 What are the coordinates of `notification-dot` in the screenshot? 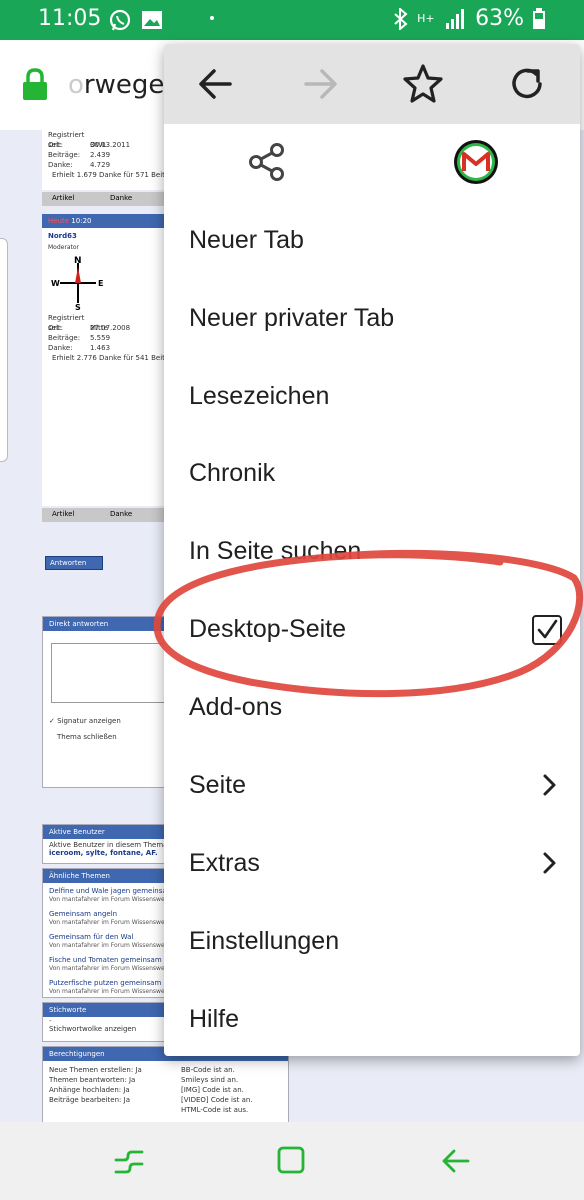 It's located at (212, 18).